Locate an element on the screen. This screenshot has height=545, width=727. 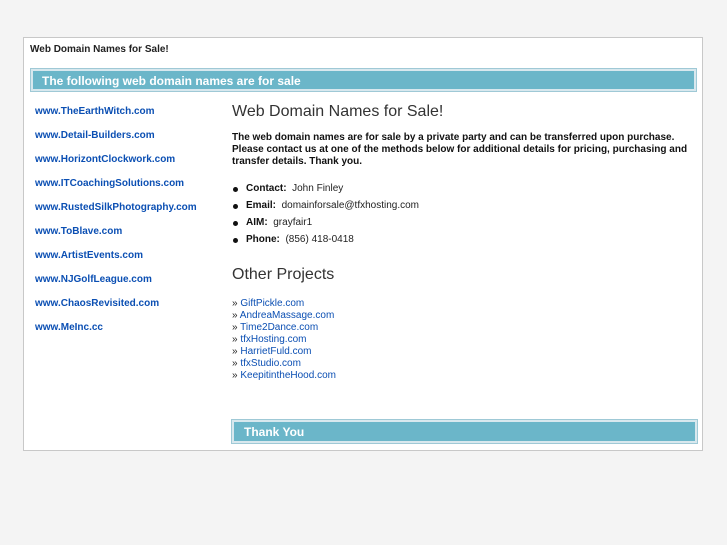
domain-link: www.Detail-Builders.com is located at coordinates (130, 141).